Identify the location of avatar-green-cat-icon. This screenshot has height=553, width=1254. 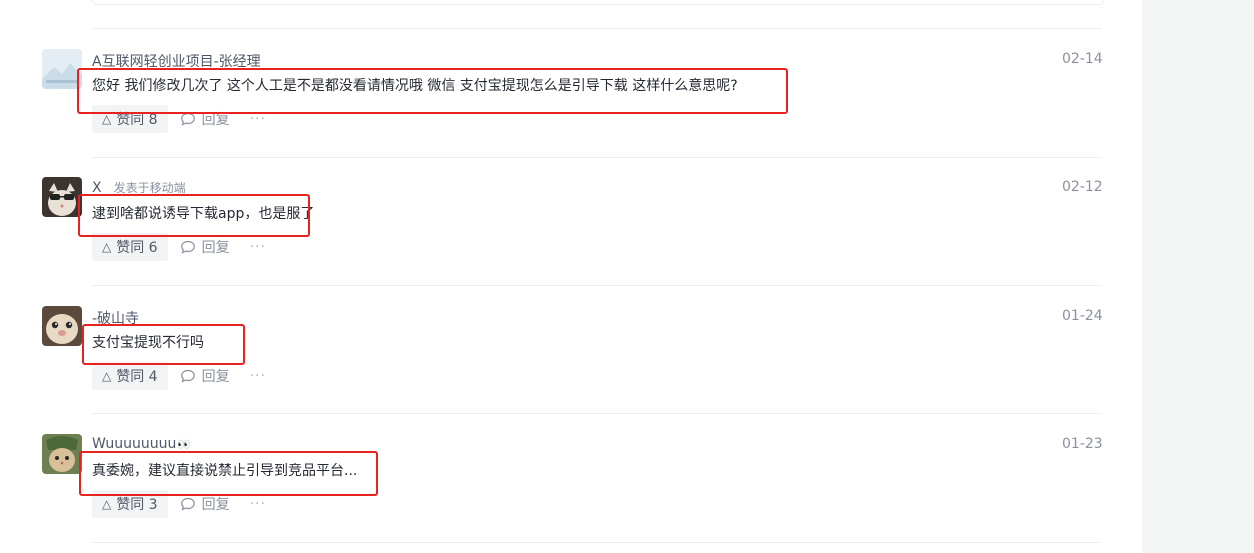
(62, 454).